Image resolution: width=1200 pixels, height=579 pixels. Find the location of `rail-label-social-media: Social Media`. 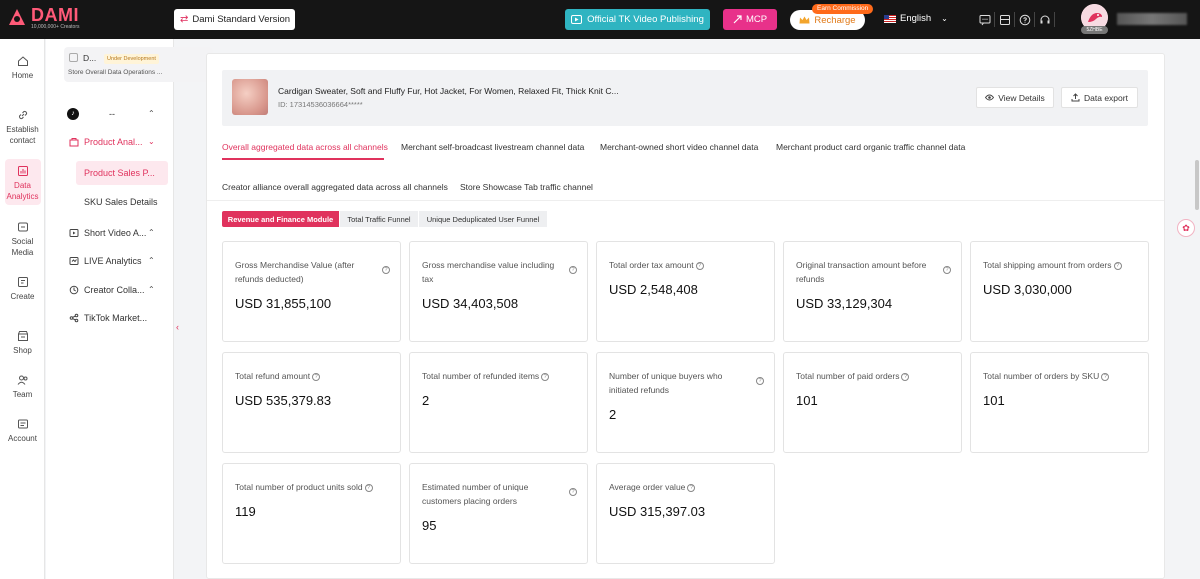

rail-label-social-media: Social Media is located at coordinates (22, 247).